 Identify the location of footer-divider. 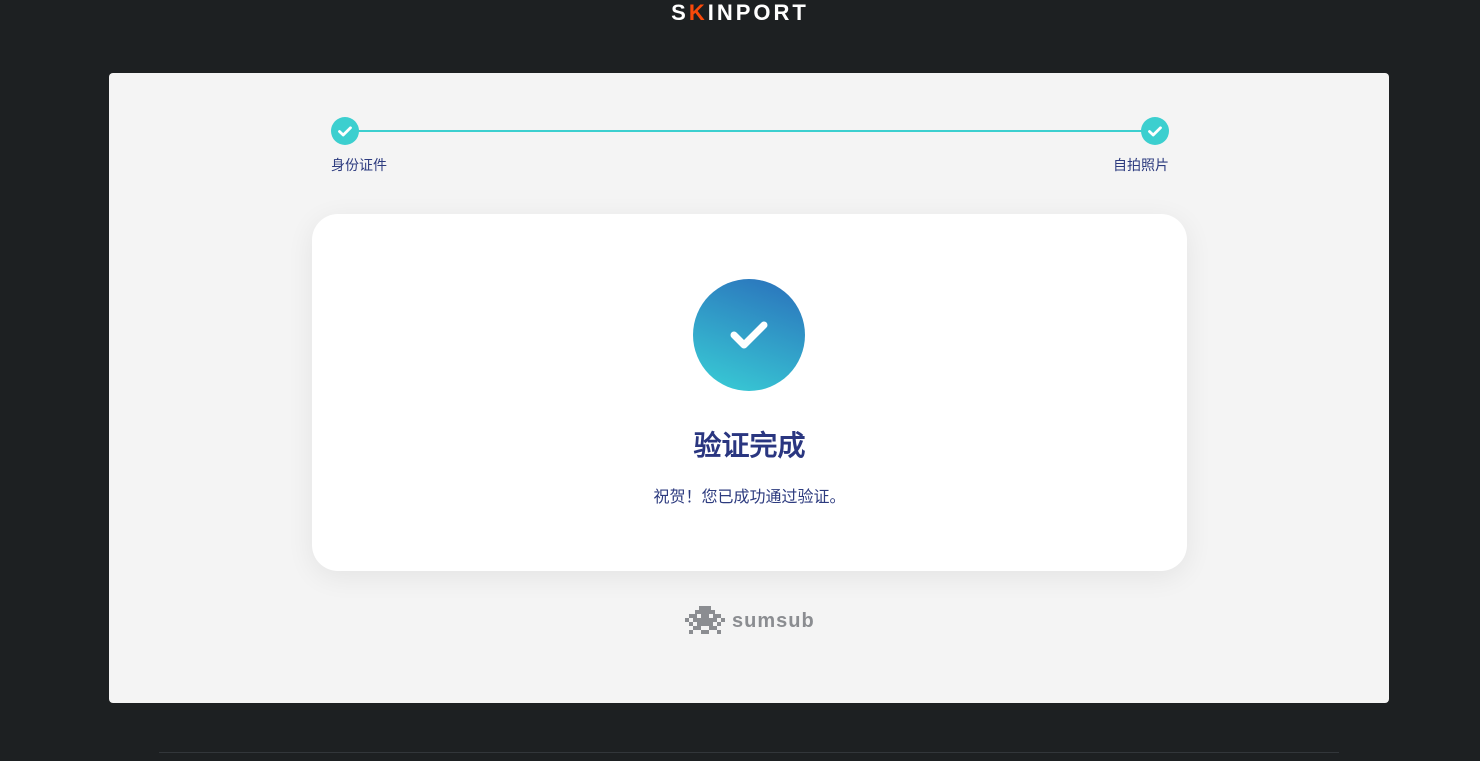
(749, 752).